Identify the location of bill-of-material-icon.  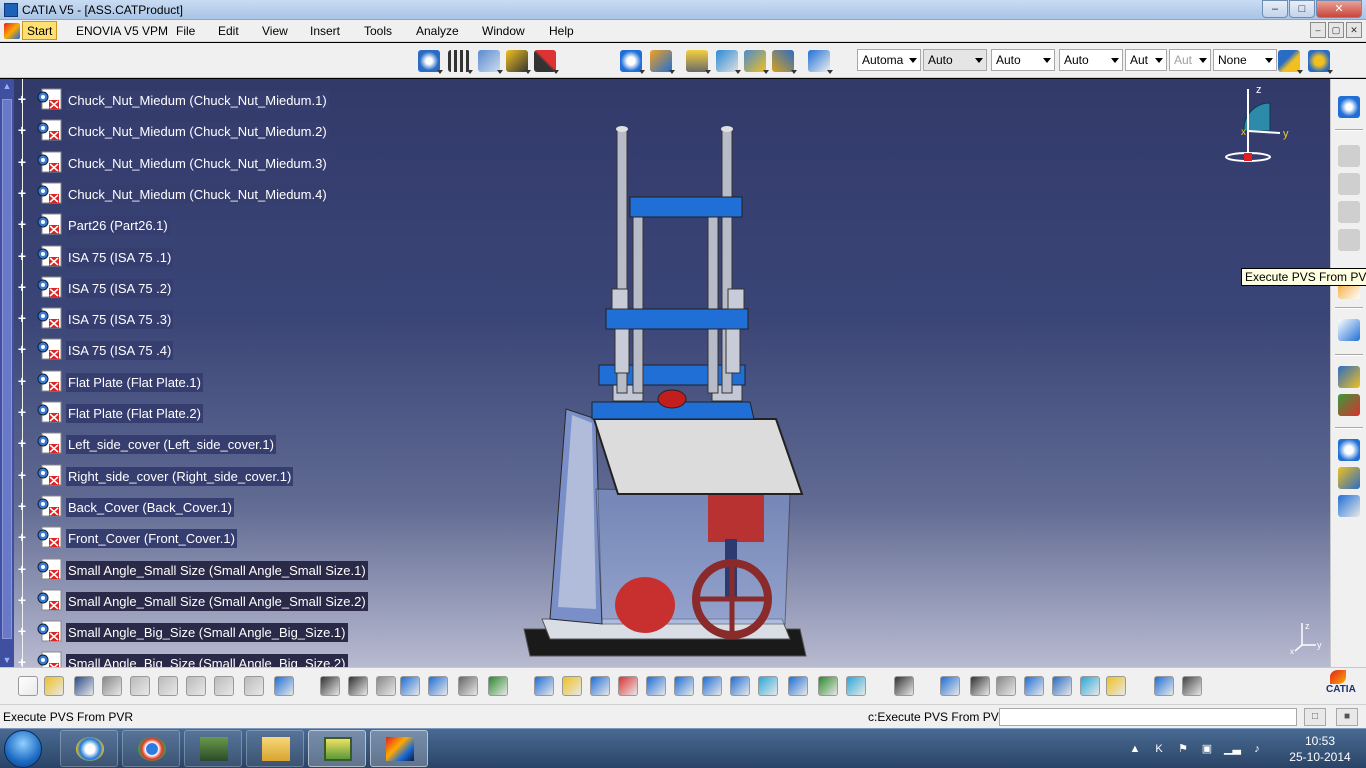
(1349, 478).